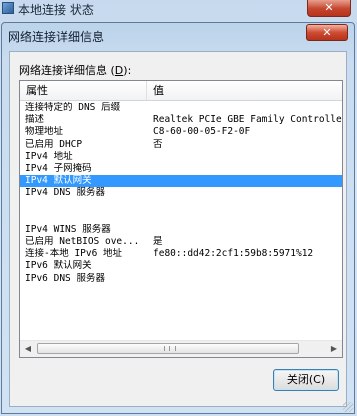  I want to click on background-titlebar: 本地连接 状态 ✕, so click(178, 9).